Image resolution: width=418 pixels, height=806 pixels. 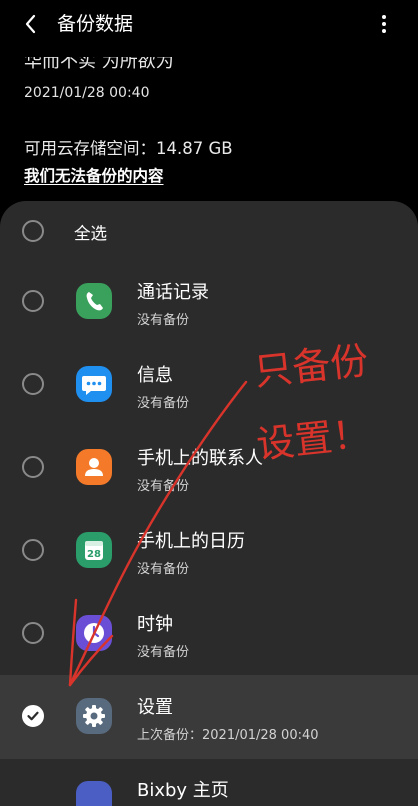 I want to click on list-item-clock: 时钟 没有备份, so click(x=209, y=633).